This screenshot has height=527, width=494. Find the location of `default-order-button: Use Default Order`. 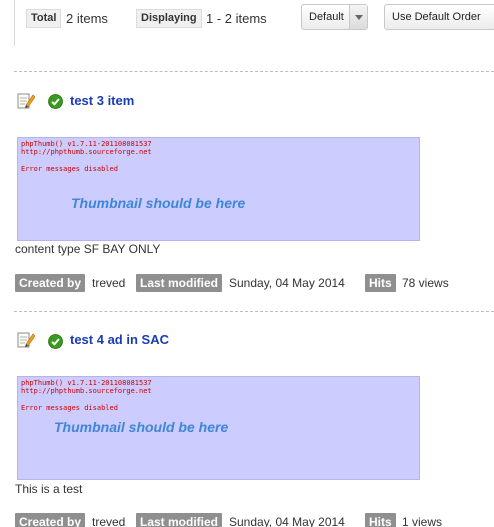

default-order-button: Use Default Order is located at coordinates (439, 17).